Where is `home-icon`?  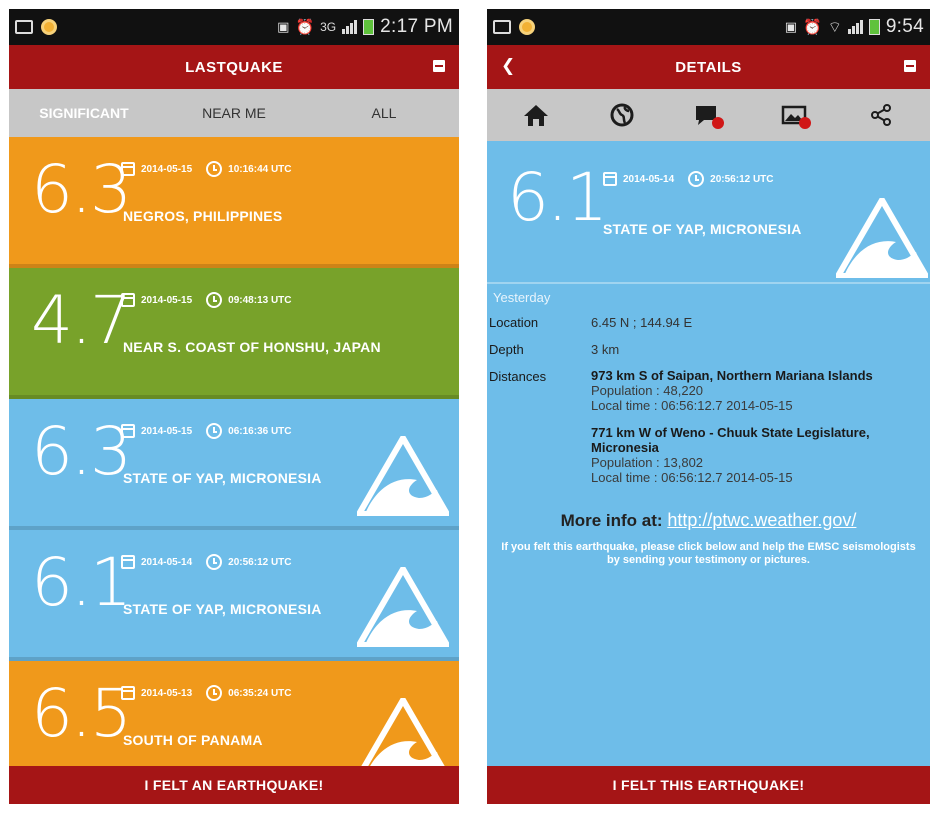
home-icon is located at coordinates (536, 115).